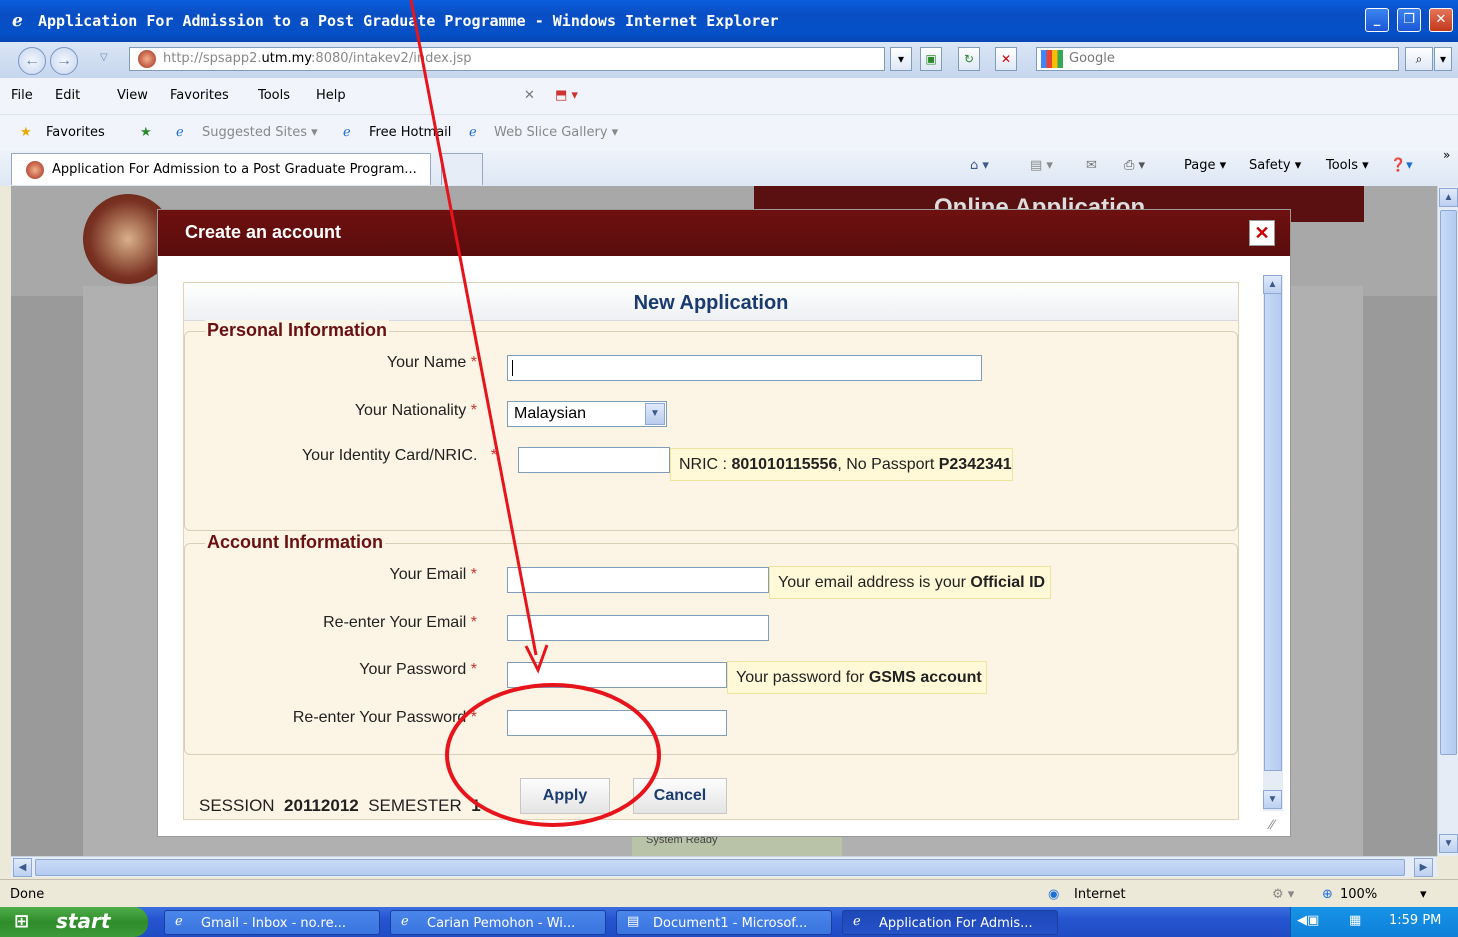 This screenshot has width=1458, height=937. What do you see at coordinates (680, 796) in the screenshot?
I see `cancel-button: Cancel` at bounding box center [680, 796].